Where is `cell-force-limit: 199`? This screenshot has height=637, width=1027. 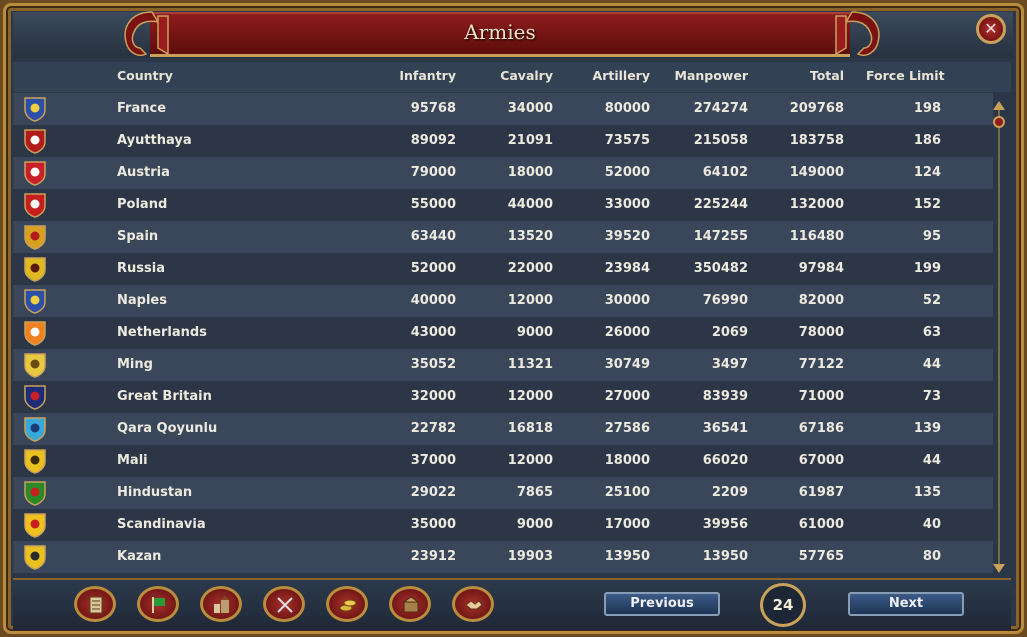 cell-force-limit: 199 is located at coordinates (927, 268).